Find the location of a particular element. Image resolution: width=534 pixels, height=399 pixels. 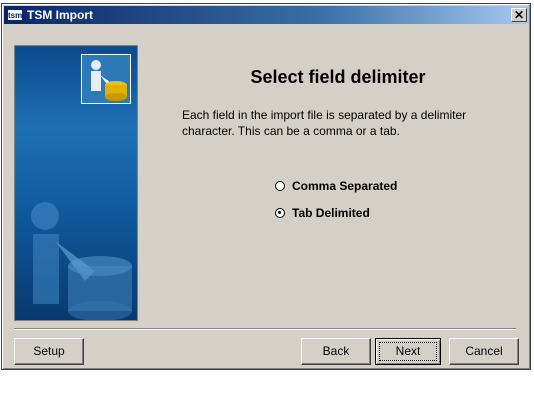

button-separator is located at coordinates (265, 329).